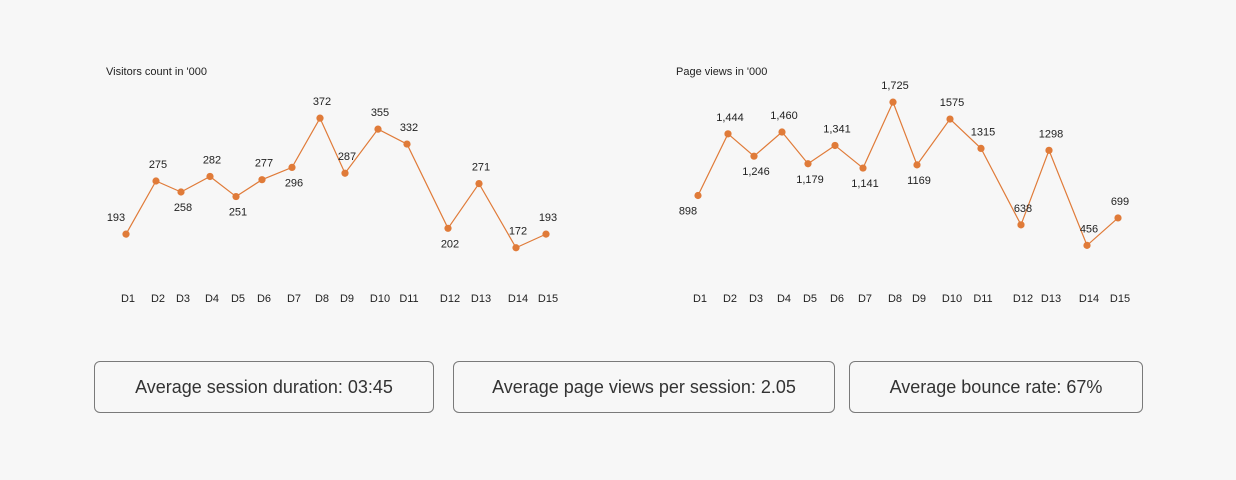  What do you see at coordinates (1087, 245) in the screenshot?
I see `pageviews-point-D14` at bounding box center [1087, 245].